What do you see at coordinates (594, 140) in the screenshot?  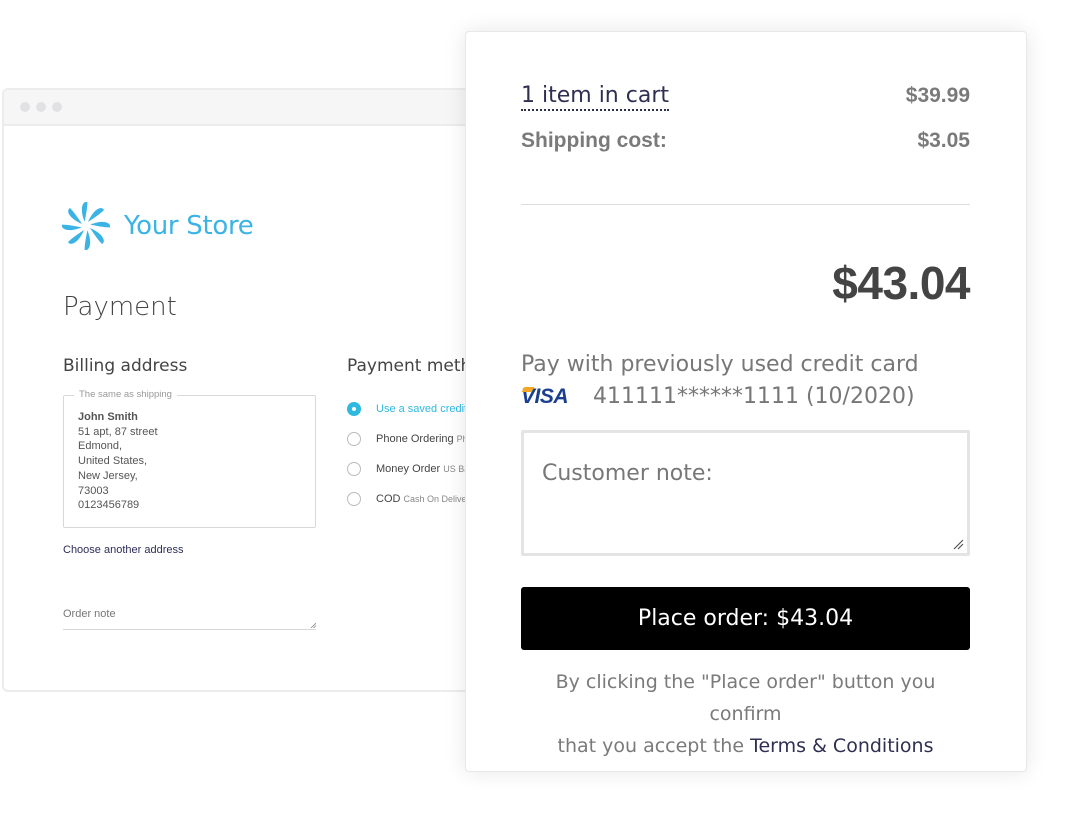 I see `shipping-label: Shipping cost:` at bounding box center [594, 140].